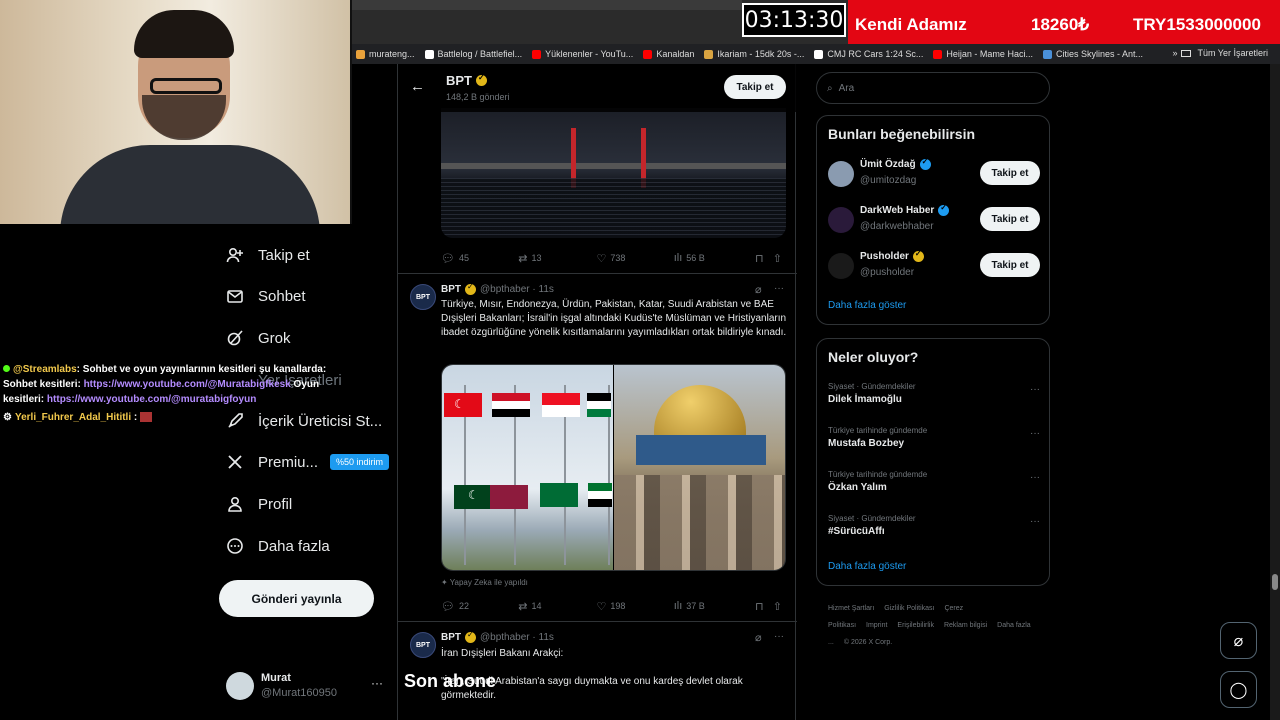 The height and width of the screenshot is (720, 1280). What do you see at coordinates (417, 86) in the screenshot?
I see `back-arrow-icon: ←` at bounding box center [417, 86].